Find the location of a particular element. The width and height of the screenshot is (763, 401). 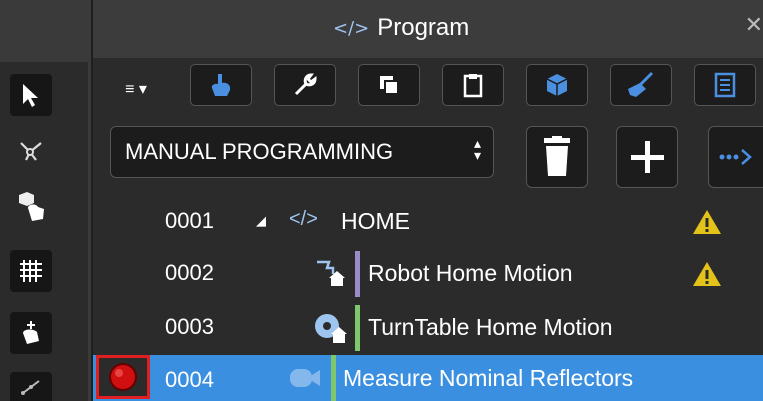

select-tool-button is located at coordinates (31, 95).